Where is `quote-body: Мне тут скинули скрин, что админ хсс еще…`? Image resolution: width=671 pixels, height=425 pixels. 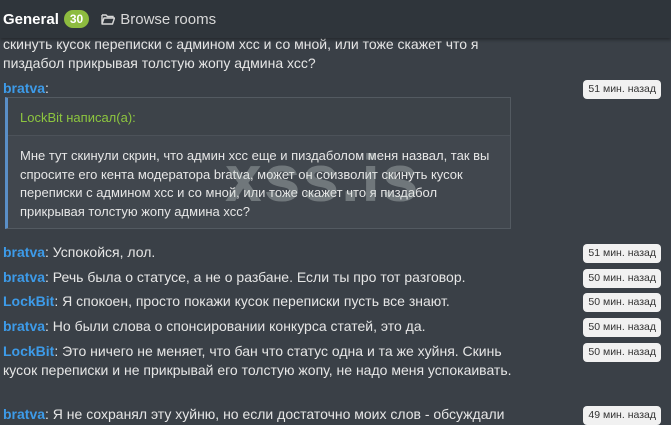
quote-body: Мне тут скинули скрин, что админ хсс еще… is located at coordinates (255, 183).